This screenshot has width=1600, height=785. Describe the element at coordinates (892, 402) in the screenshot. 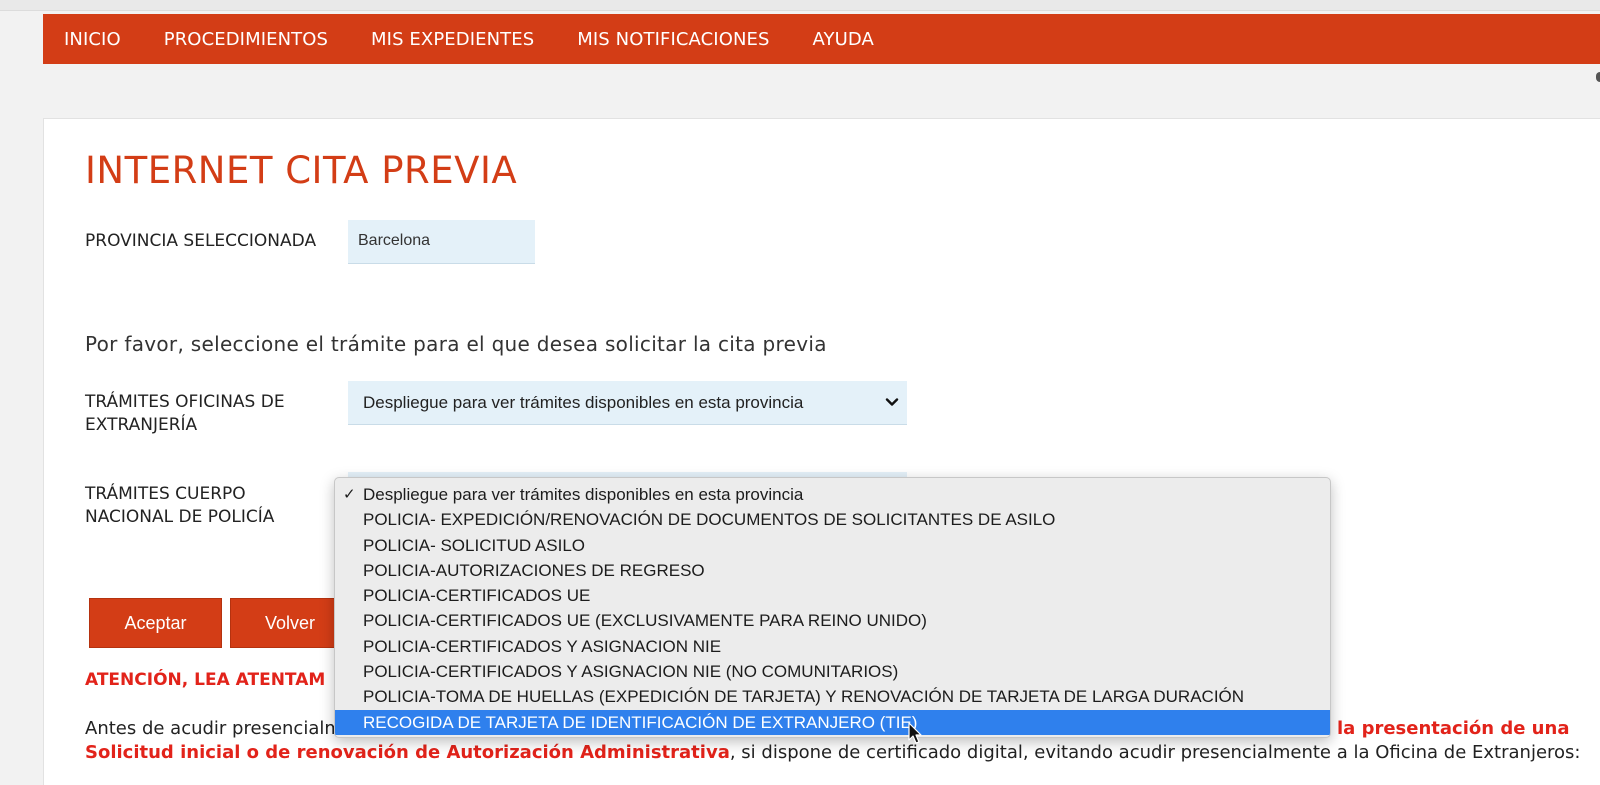

I see `chevron-down-icon` at that location.